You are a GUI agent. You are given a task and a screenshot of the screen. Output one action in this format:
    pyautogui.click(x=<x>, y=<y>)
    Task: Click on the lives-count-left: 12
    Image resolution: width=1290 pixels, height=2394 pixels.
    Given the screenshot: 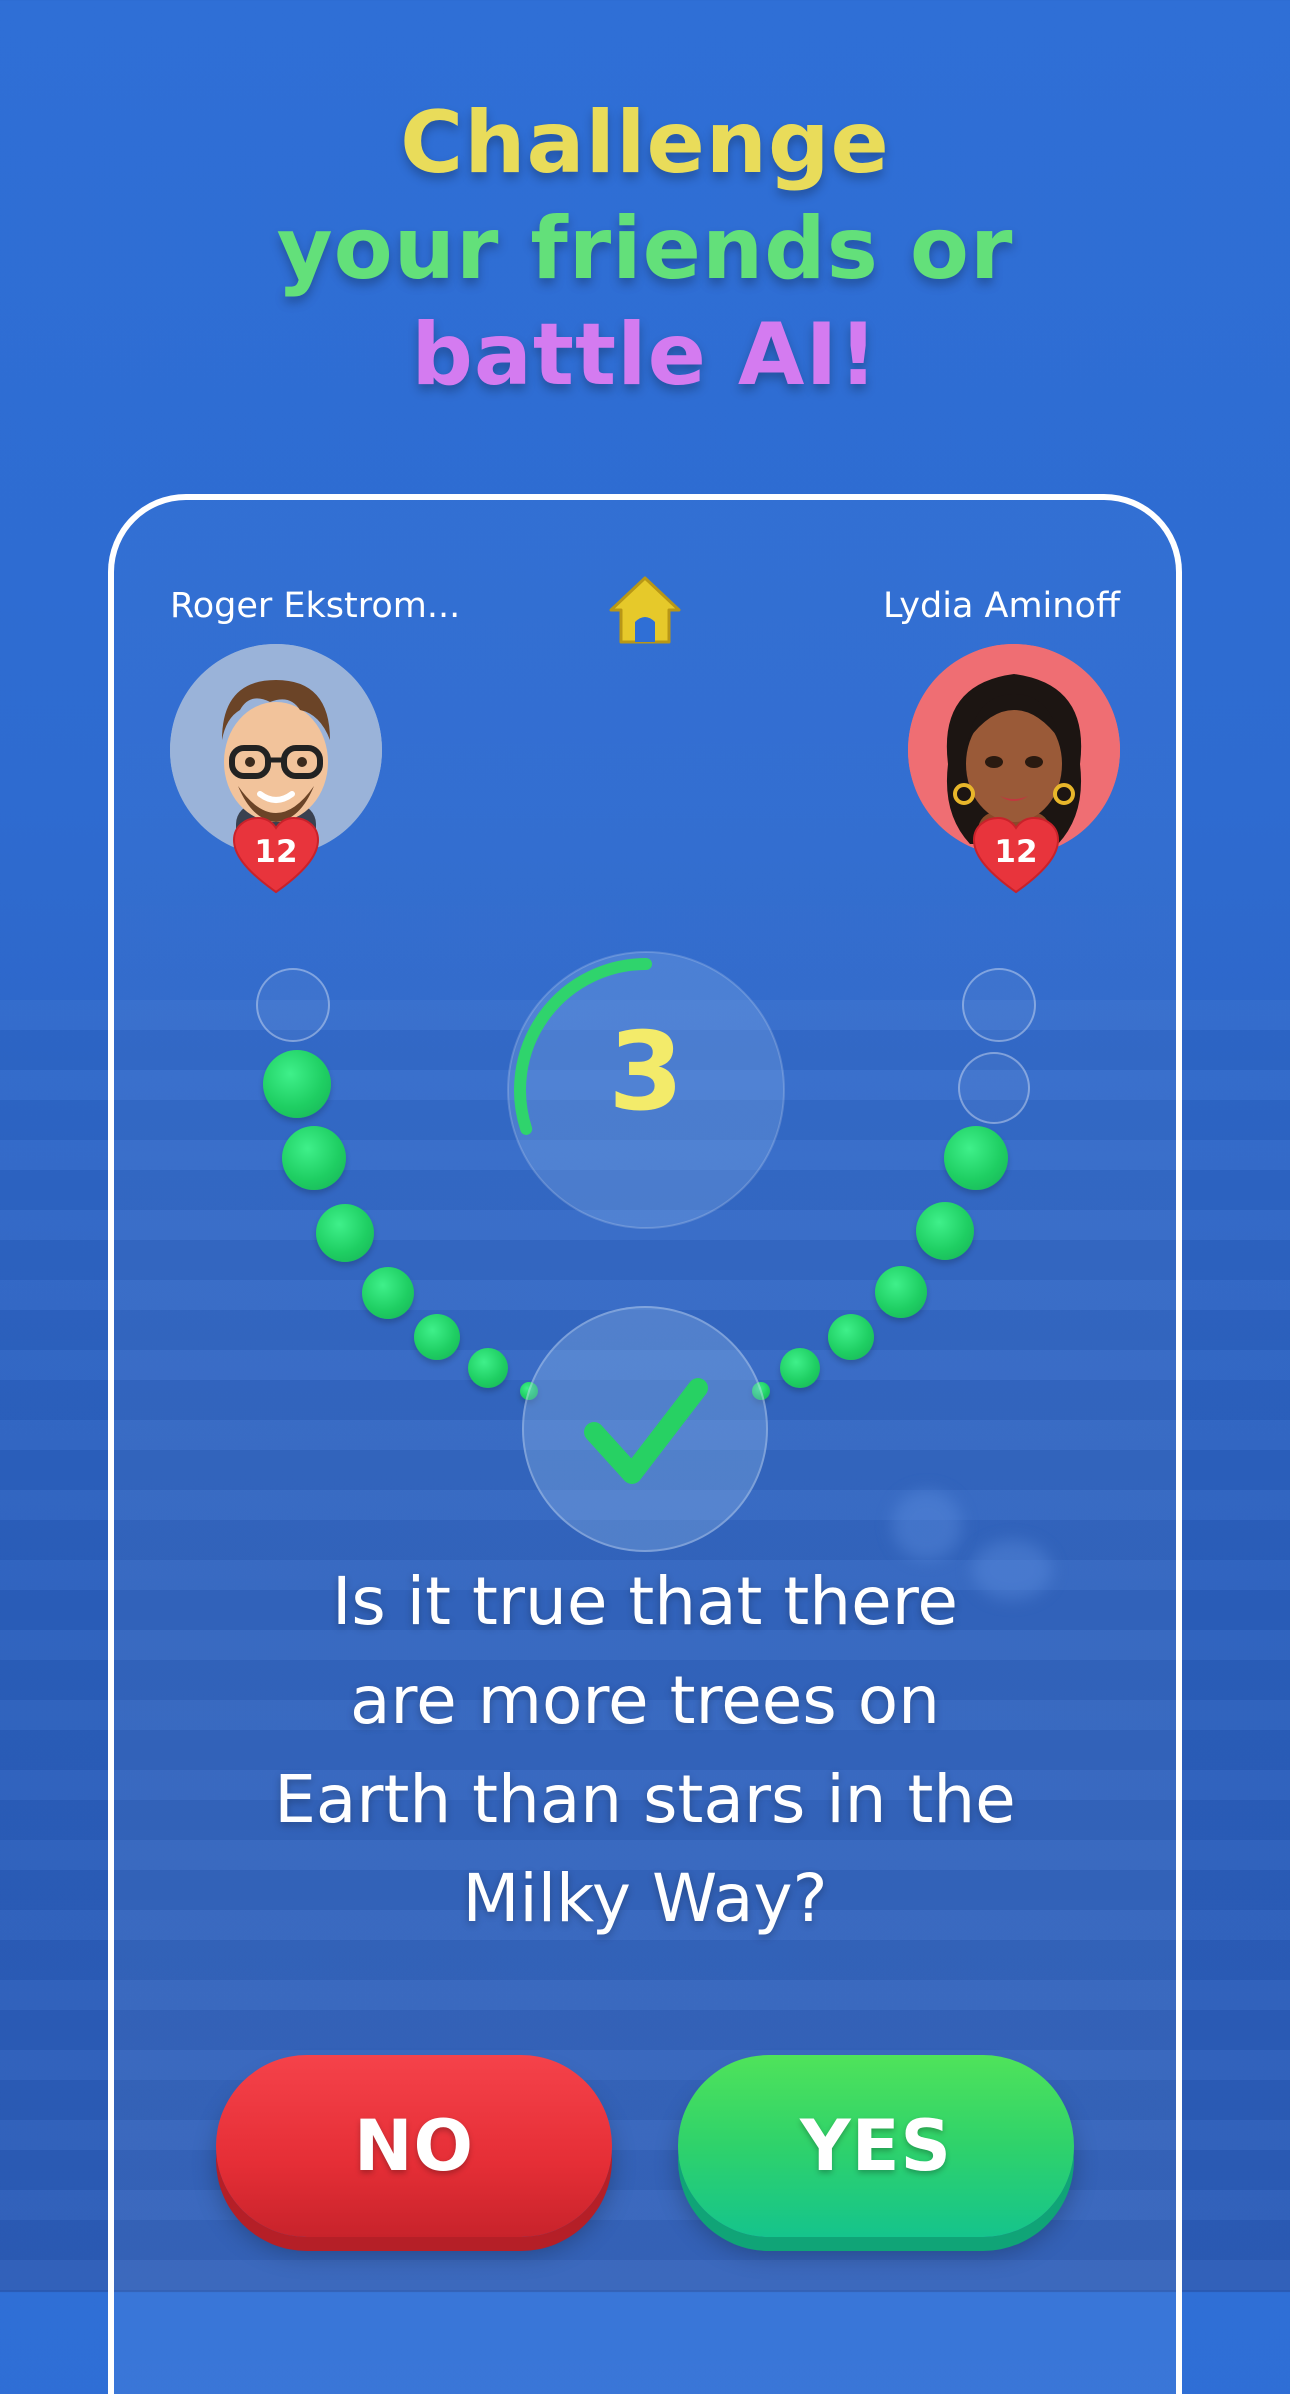 What is the action you would take?
    pyautogui.click(x=276, y=852)
    